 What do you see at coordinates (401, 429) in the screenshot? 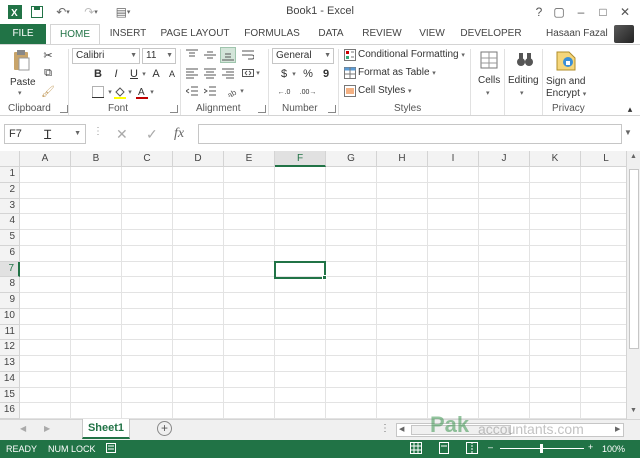
I see `scroll-left-icon: ◀` at bounding box center [401, 429].